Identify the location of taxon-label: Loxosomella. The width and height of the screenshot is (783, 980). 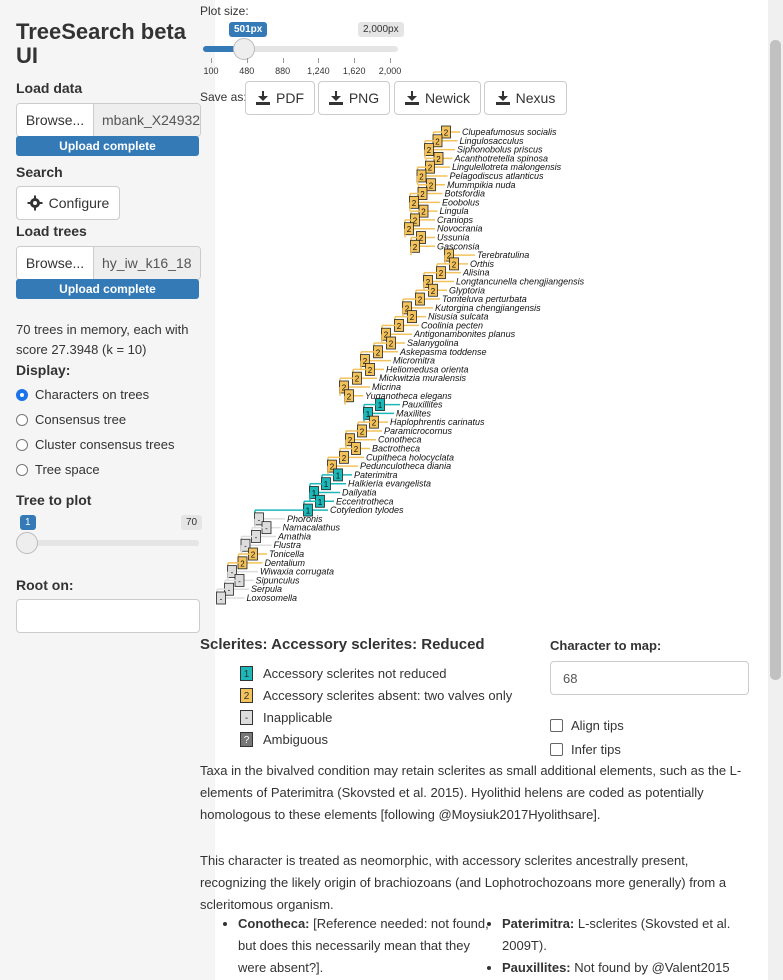
(272, 598).